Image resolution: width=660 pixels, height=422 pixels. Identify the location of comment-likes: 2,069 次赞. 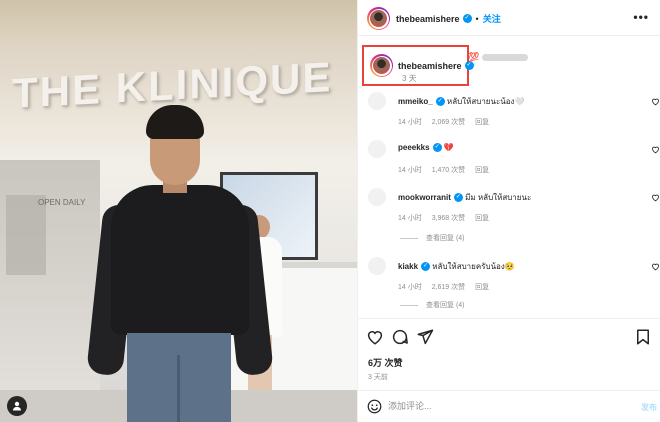
(448, 122).